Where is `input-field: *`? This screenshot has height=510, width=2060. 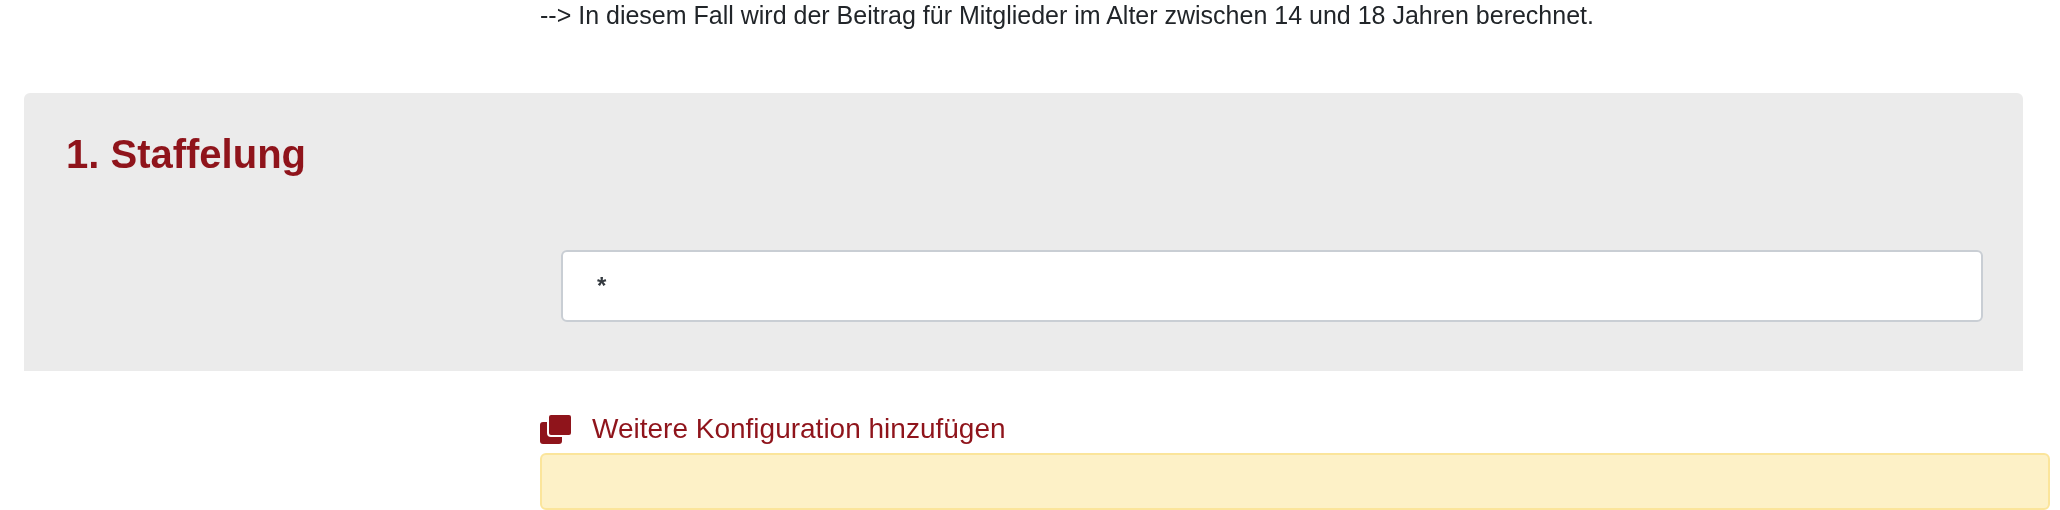
input-field: * is located at coordinates (1272, 286).